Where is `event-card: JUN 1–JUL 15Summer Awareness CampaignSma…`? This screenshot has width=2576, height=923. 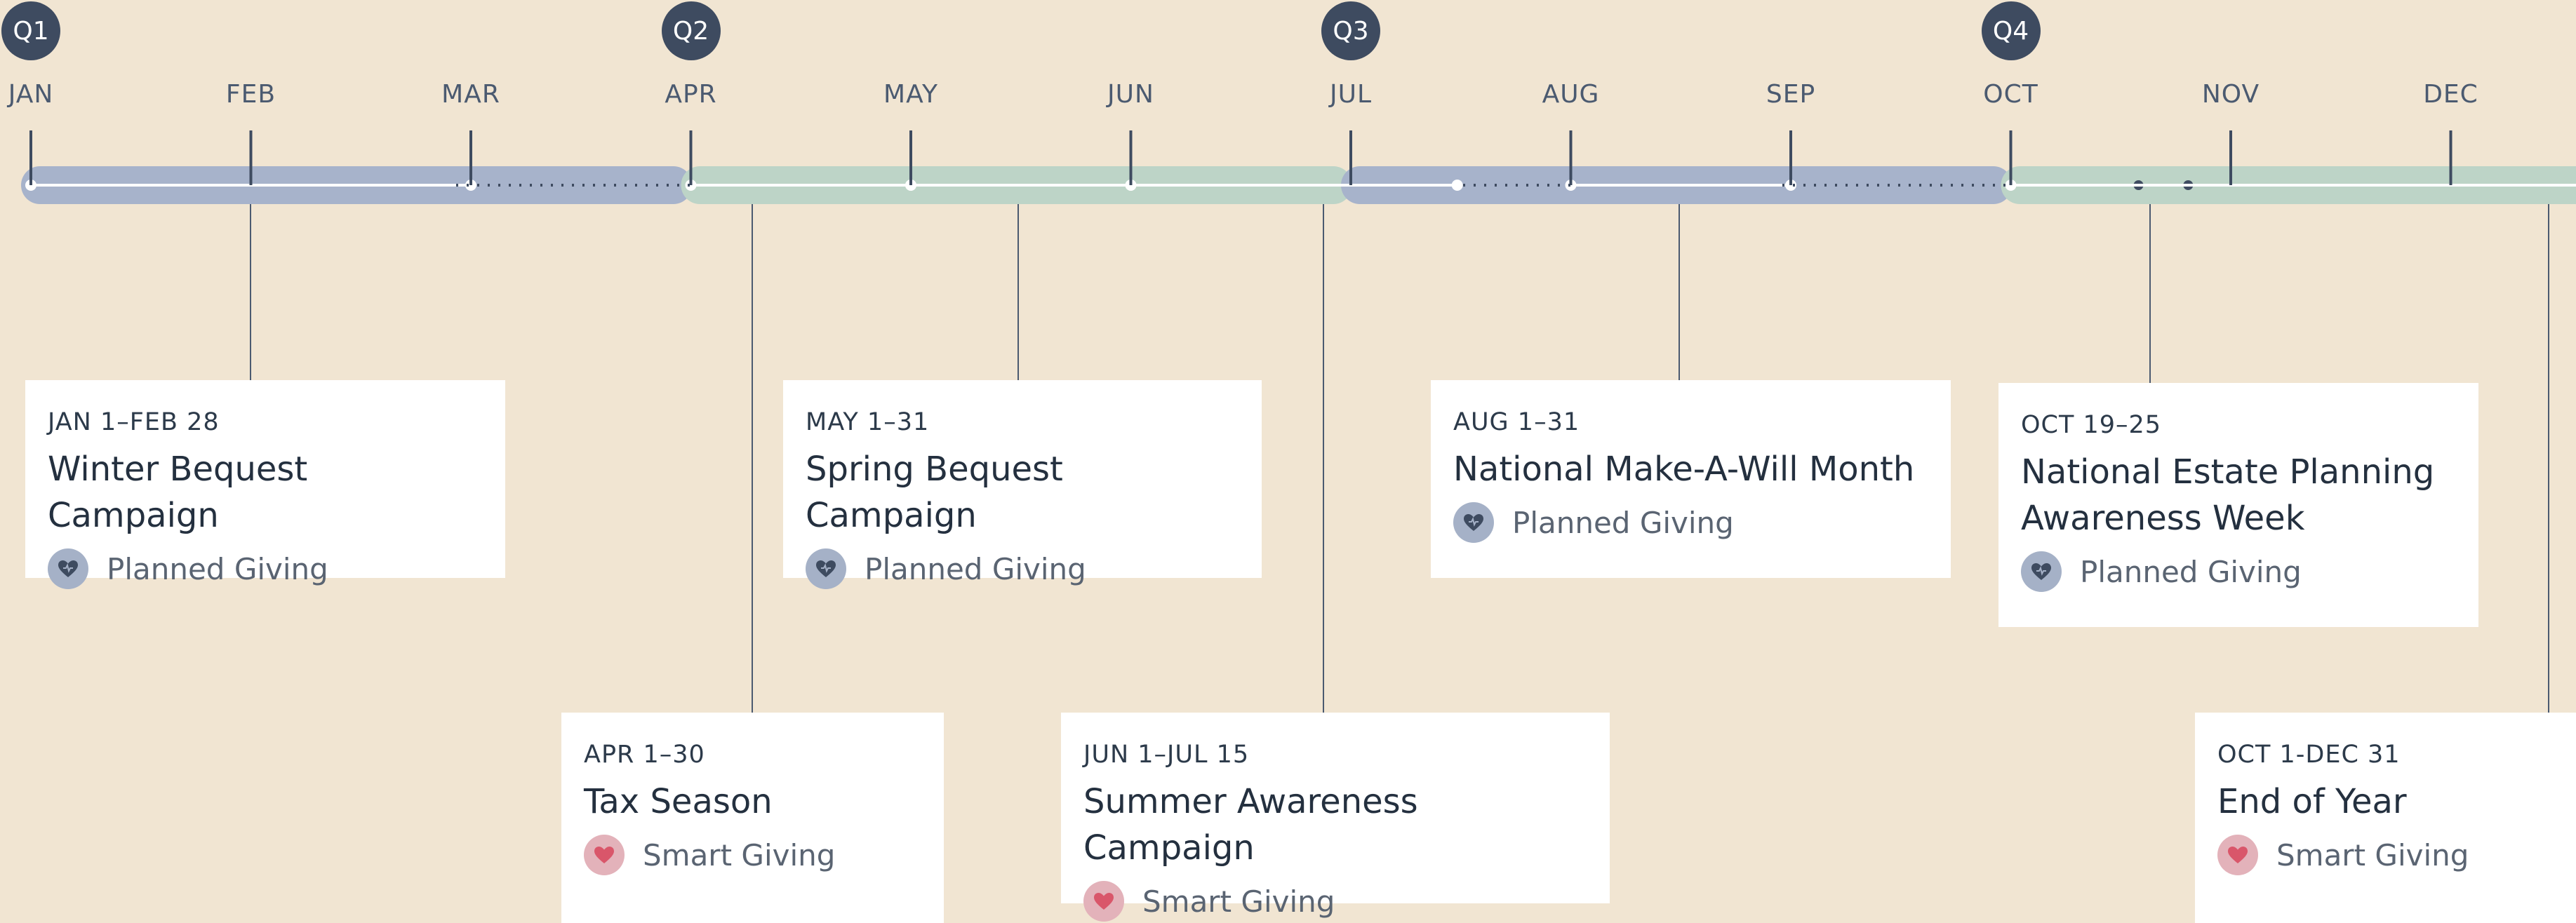
event-card: JUN 1–JUL 15Summer Awareness CampaignSma… is located at coordinates (1336, 808).